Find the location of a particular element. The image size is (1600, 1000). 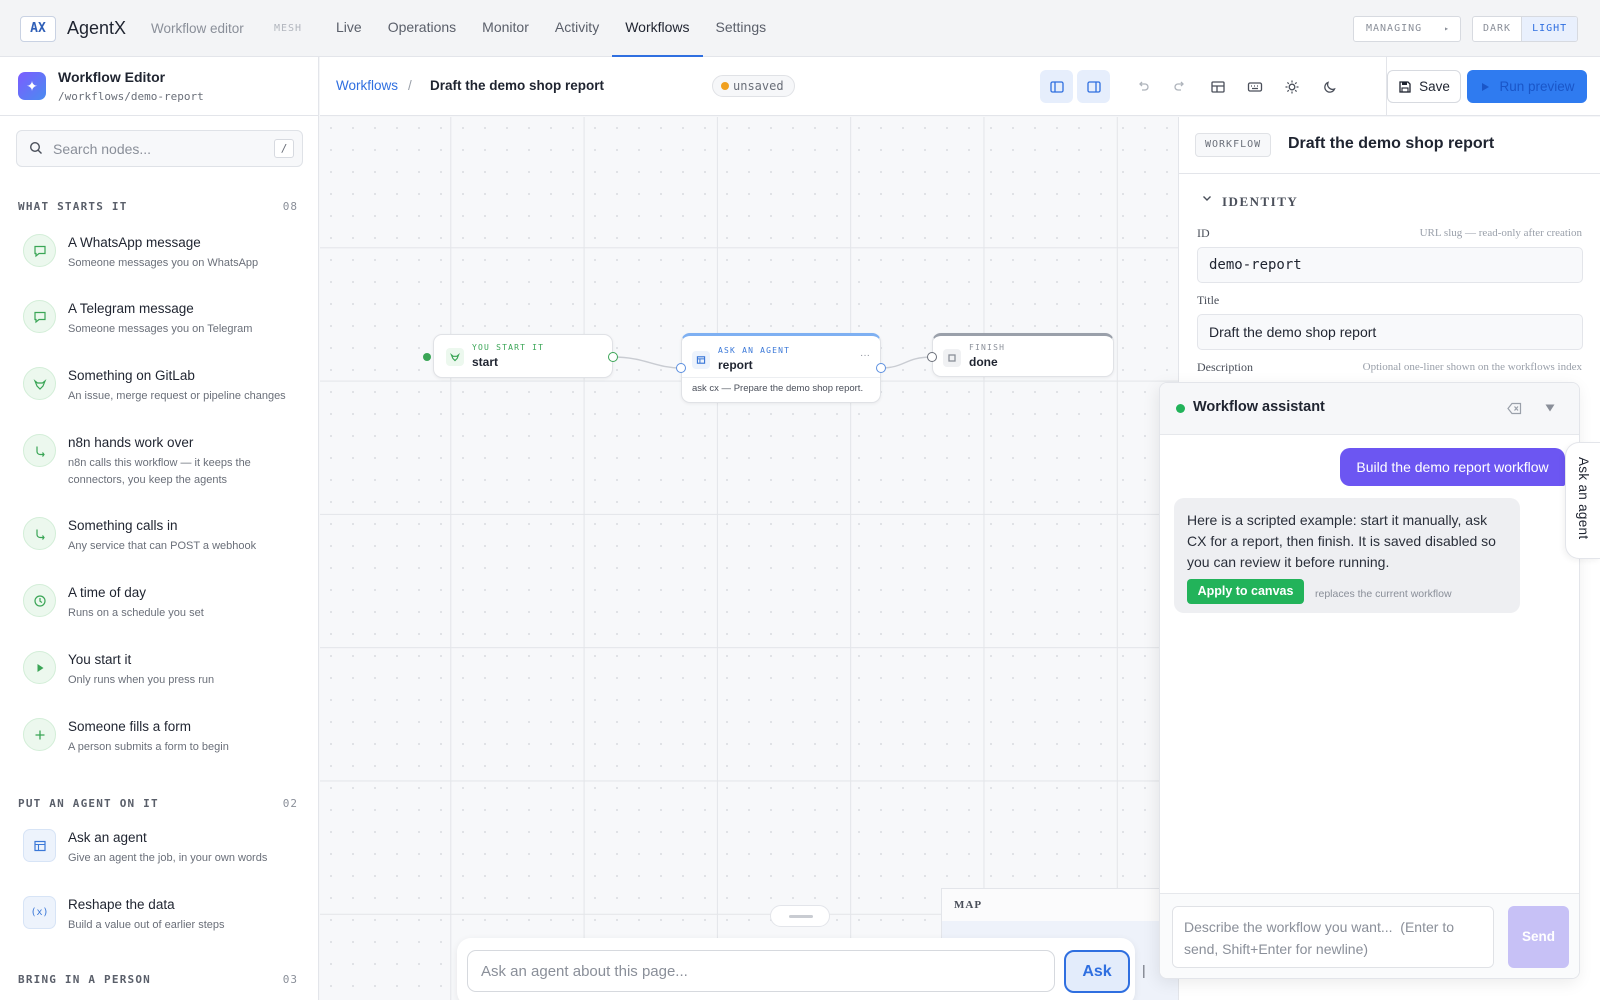

title-field: Draft the demo shop report is located at coordinates (1390, 332).